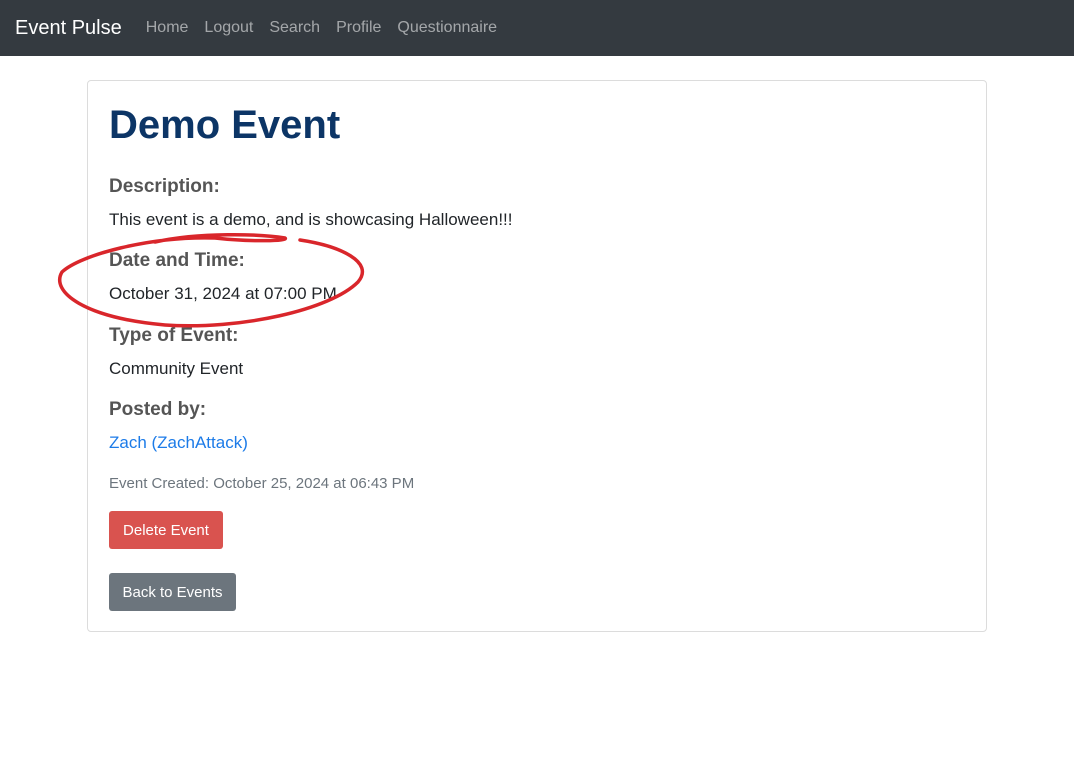 The width and height of the screenshot is (1074, 766). I want to click on brand-link: Event Pulse, so click(68, 28).